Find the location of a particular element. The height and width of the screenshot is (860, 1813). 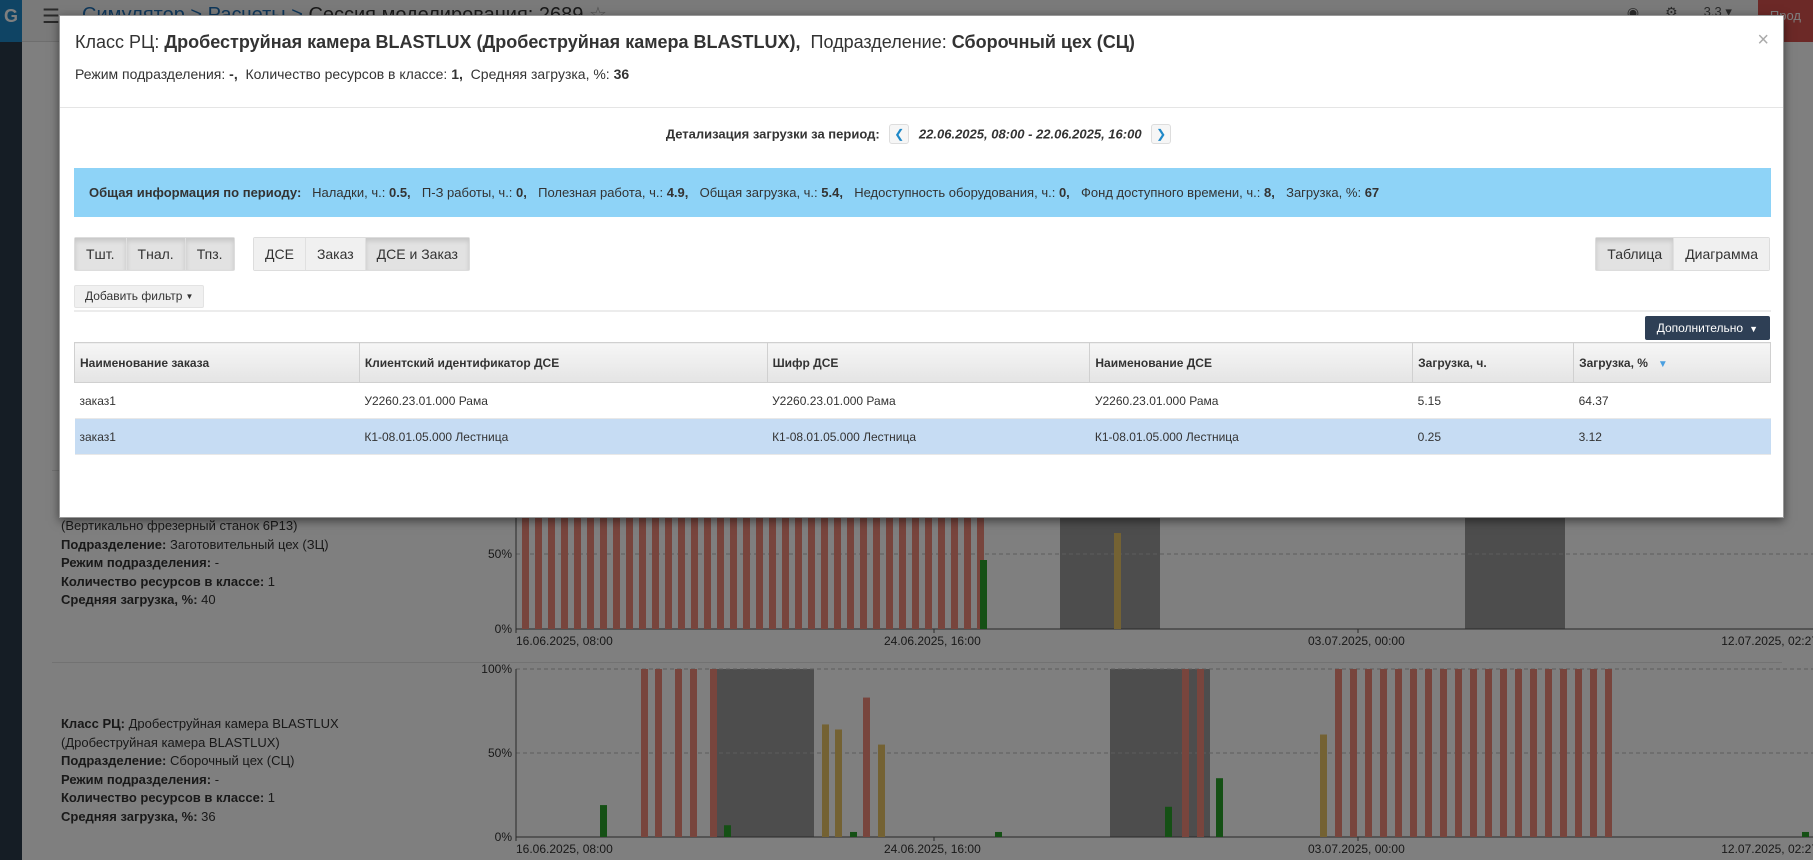

dept-label: Подразделение: is located at coordinates (878, 42).